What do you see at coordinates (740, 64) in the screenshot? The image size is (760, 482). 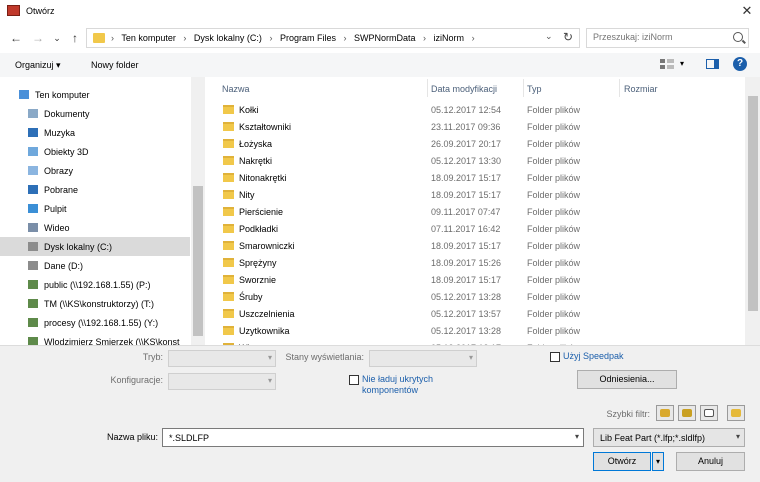 I see `help-icon: ?` at bounding box center [740, 64].